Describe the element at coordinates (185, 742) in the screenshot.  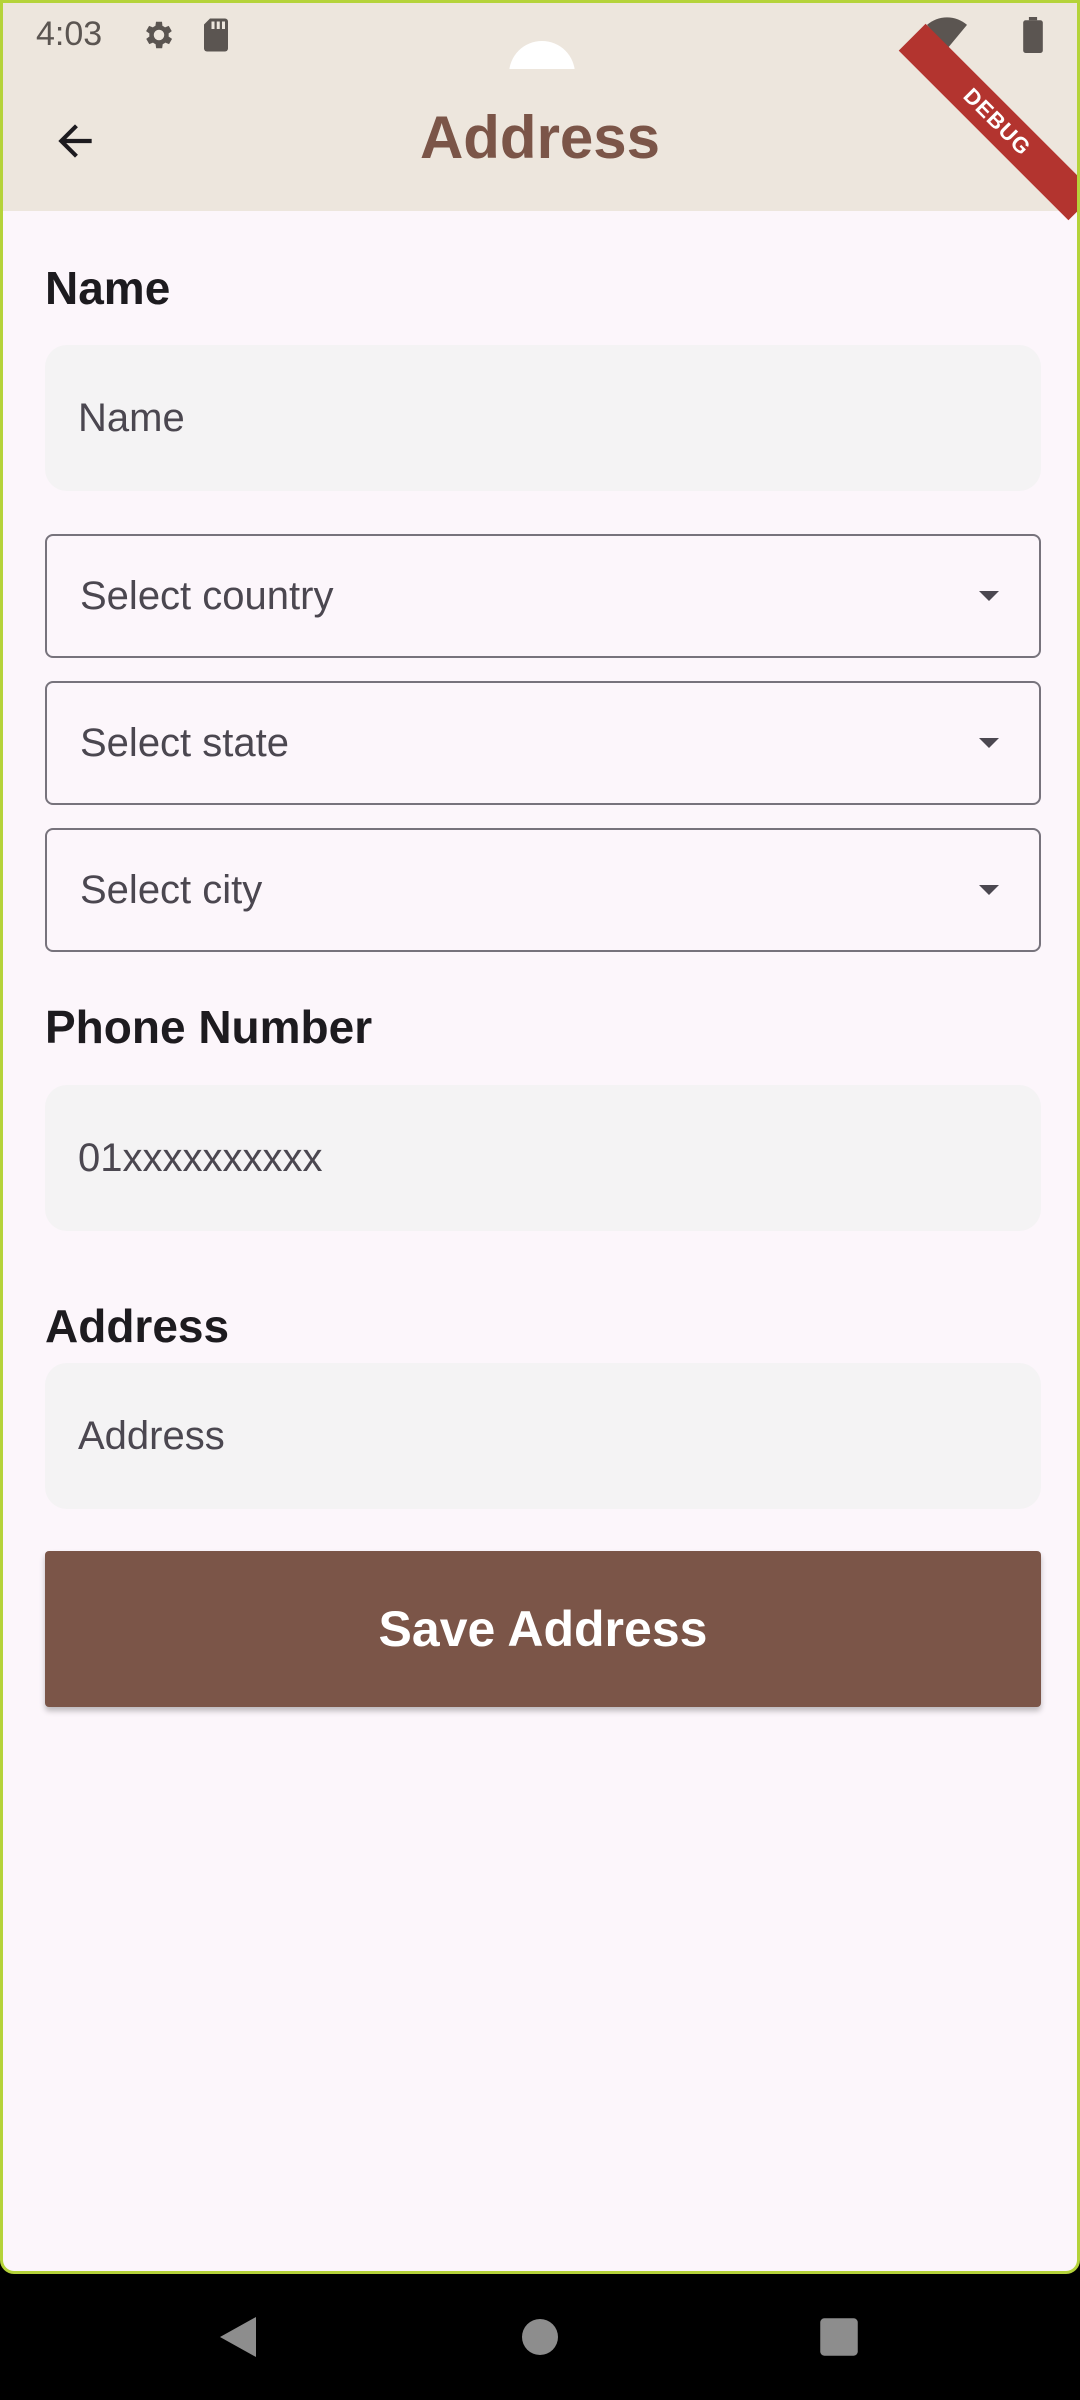
I see `state-placeholder: Select state` at that location.